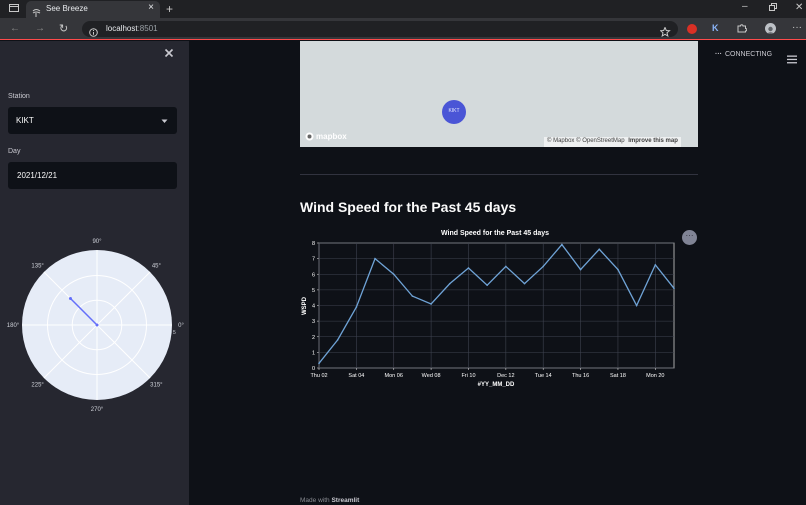 The width and height of the screenshot is (806, 505). What do you see at coordinates (380, 29) in the screenshot?
I see `address-bar: localhost:8501` at bounding box center [380, 29].